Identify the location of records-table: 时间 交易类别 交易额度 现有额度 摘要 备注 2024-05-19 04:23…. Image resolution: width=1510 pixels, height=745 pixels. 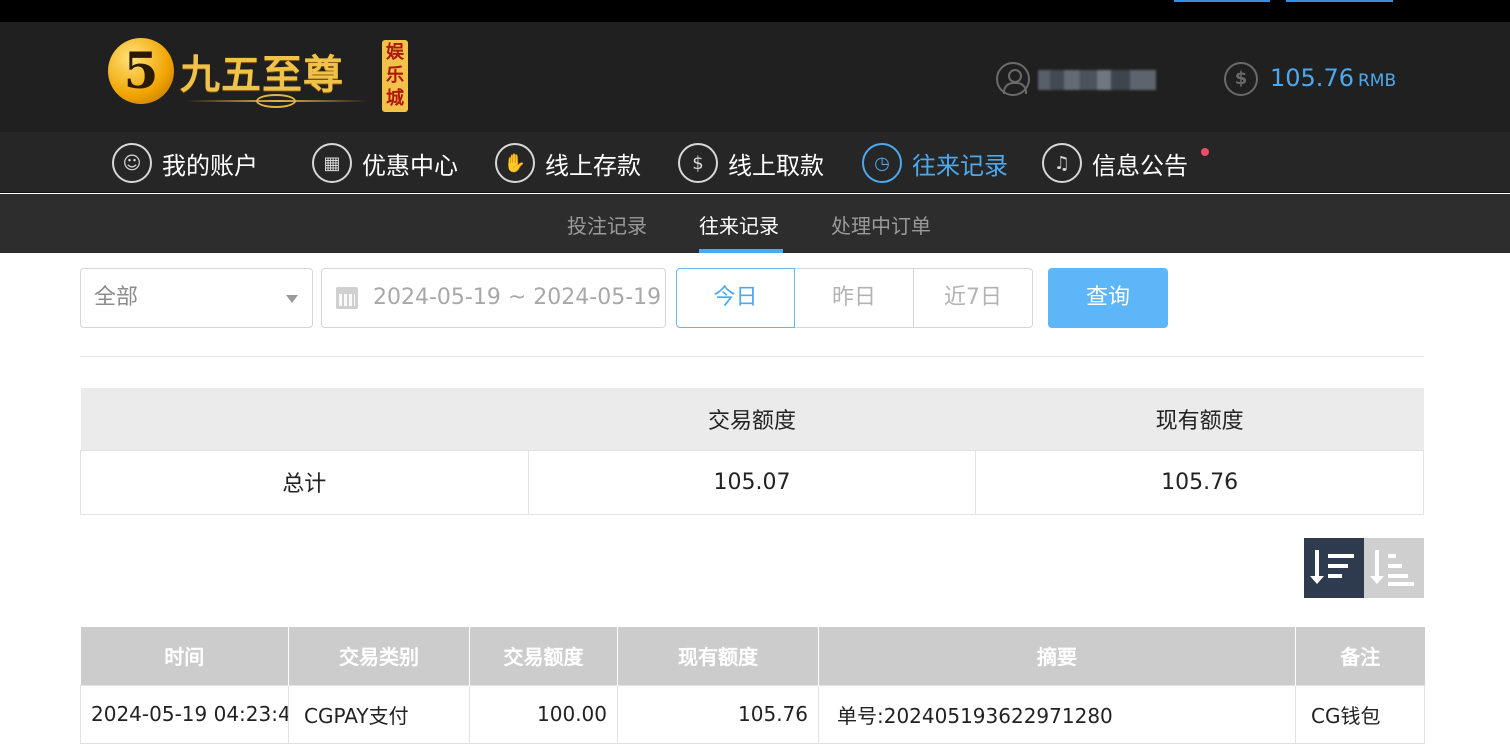
(752, 685).